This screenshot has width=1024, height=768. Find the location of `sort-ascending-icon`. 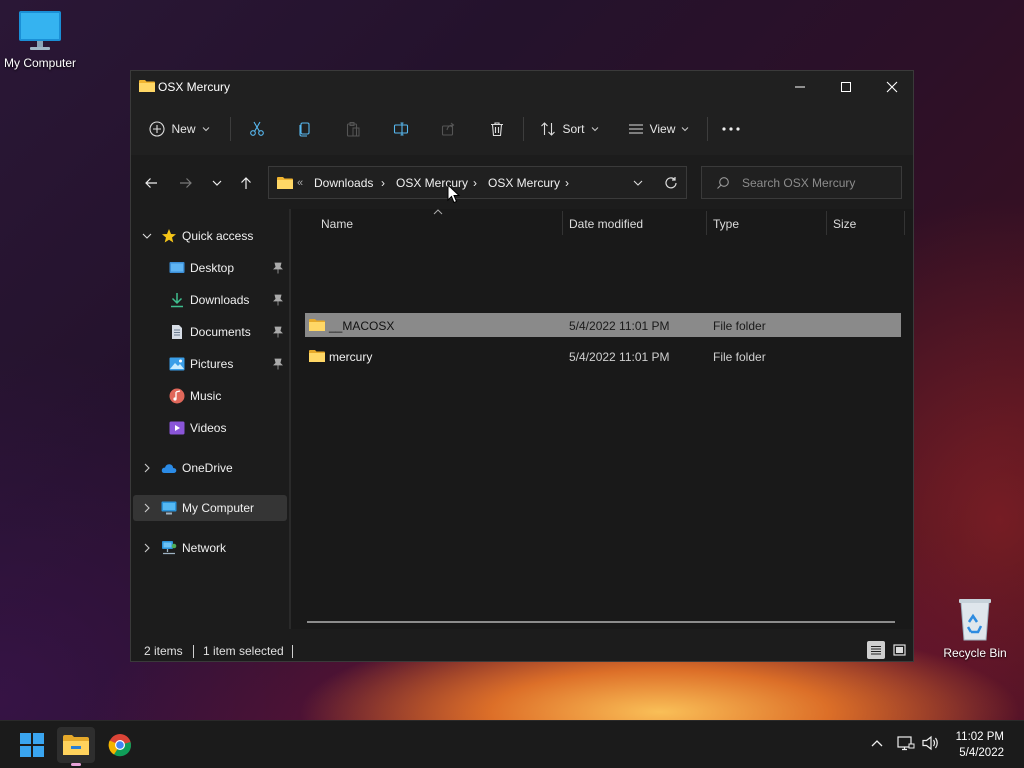

sort-ascending-icon is located at coordinates (438, 212).